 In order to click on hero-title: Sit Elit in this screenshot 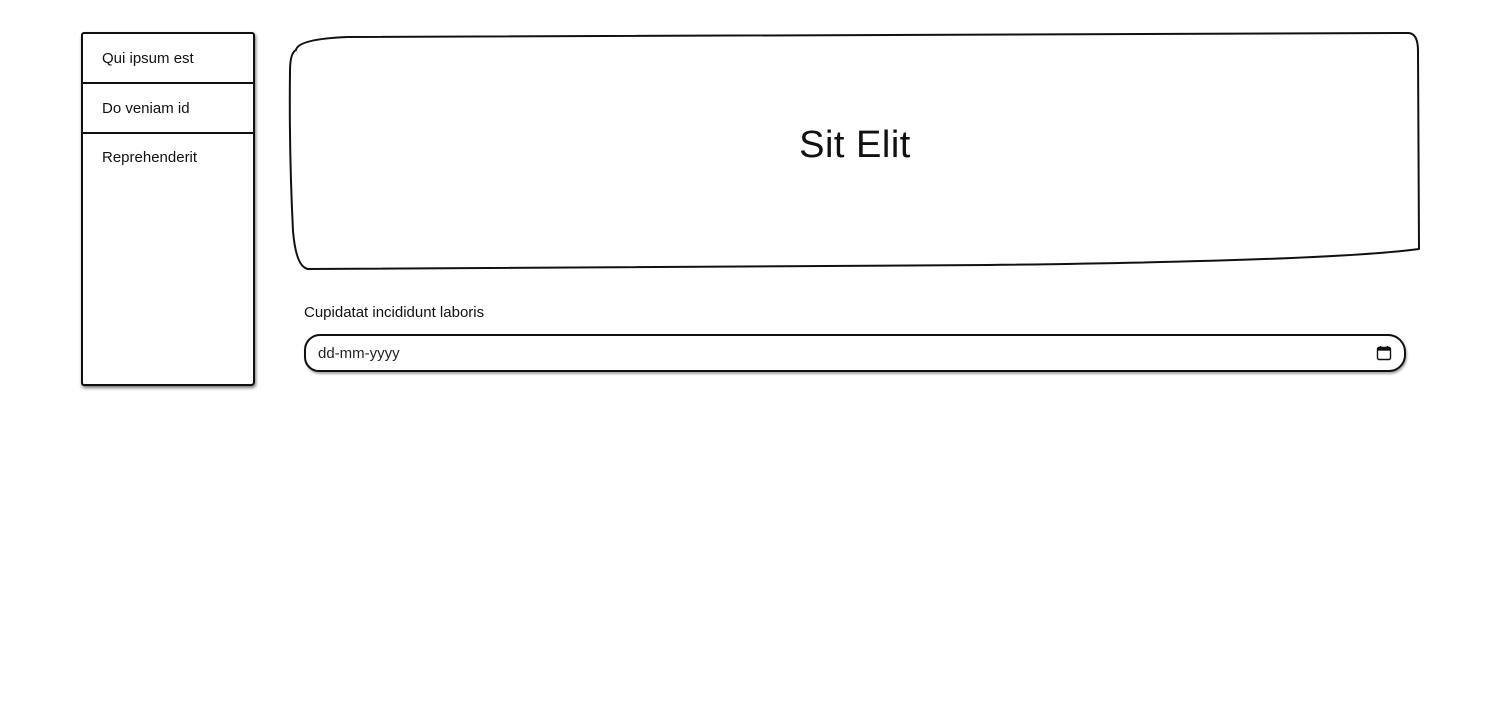, I will do `click(855, 145)`.